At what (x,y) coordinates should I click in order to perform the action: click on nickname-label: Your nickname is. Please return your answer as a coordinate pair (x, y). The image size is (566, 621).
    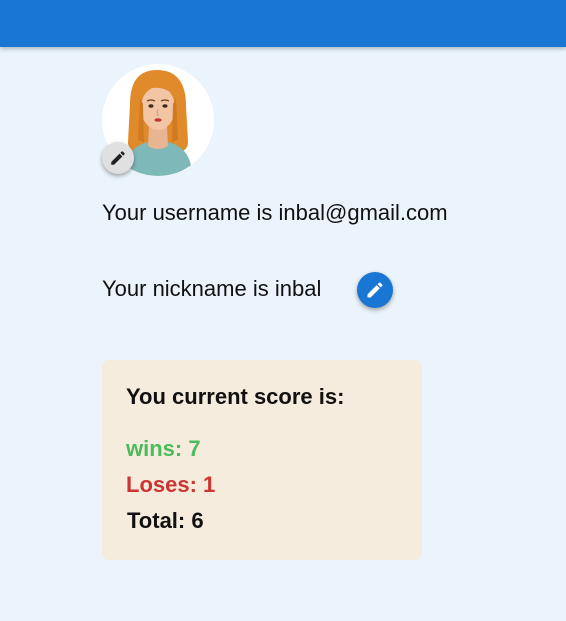
    Looking at the image, I should click on (188, 288).